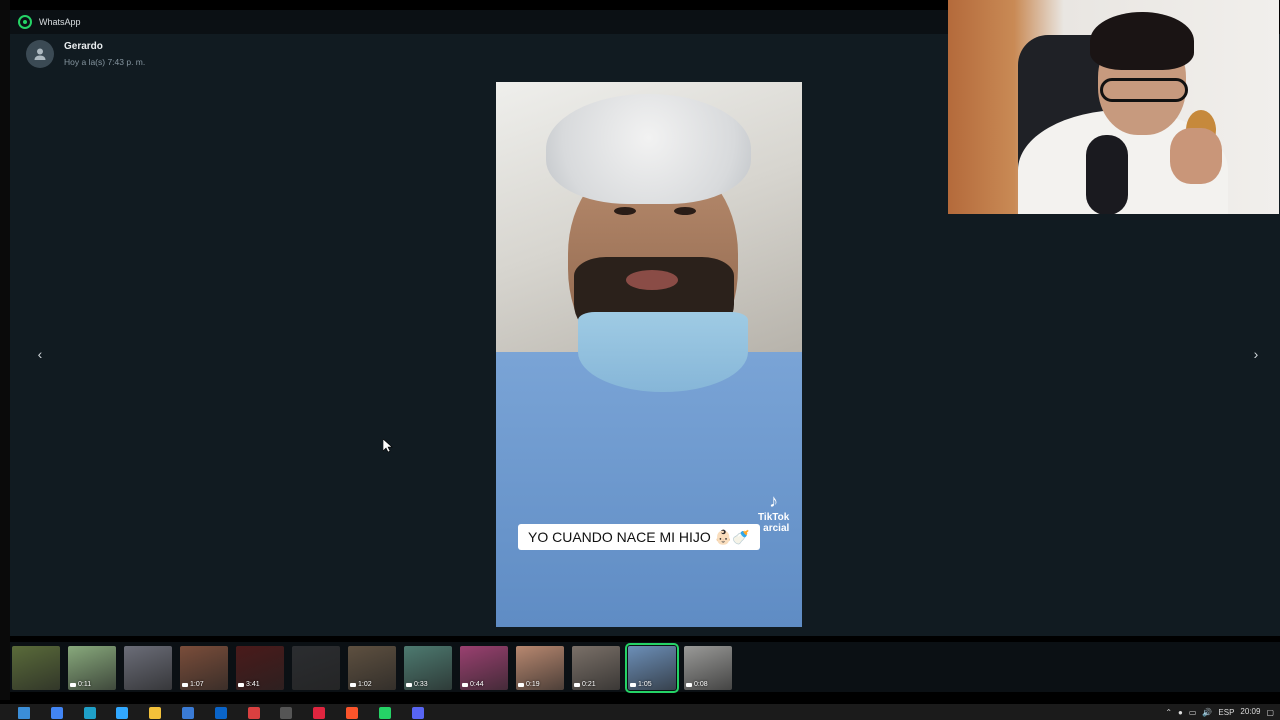  Describe the element at coordinates (365, 684) in the screenshot. I see `duration-text: 1:02` at that location.